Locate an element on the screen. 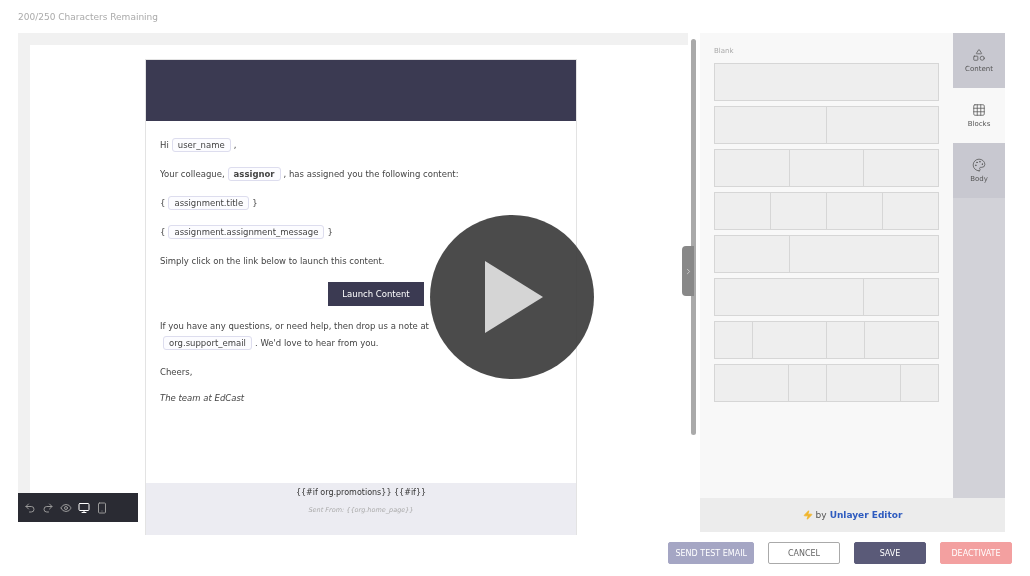 This screenshot has width=1030, height=576. merge-tag: org.support_email is located at coordinates (207, 343).